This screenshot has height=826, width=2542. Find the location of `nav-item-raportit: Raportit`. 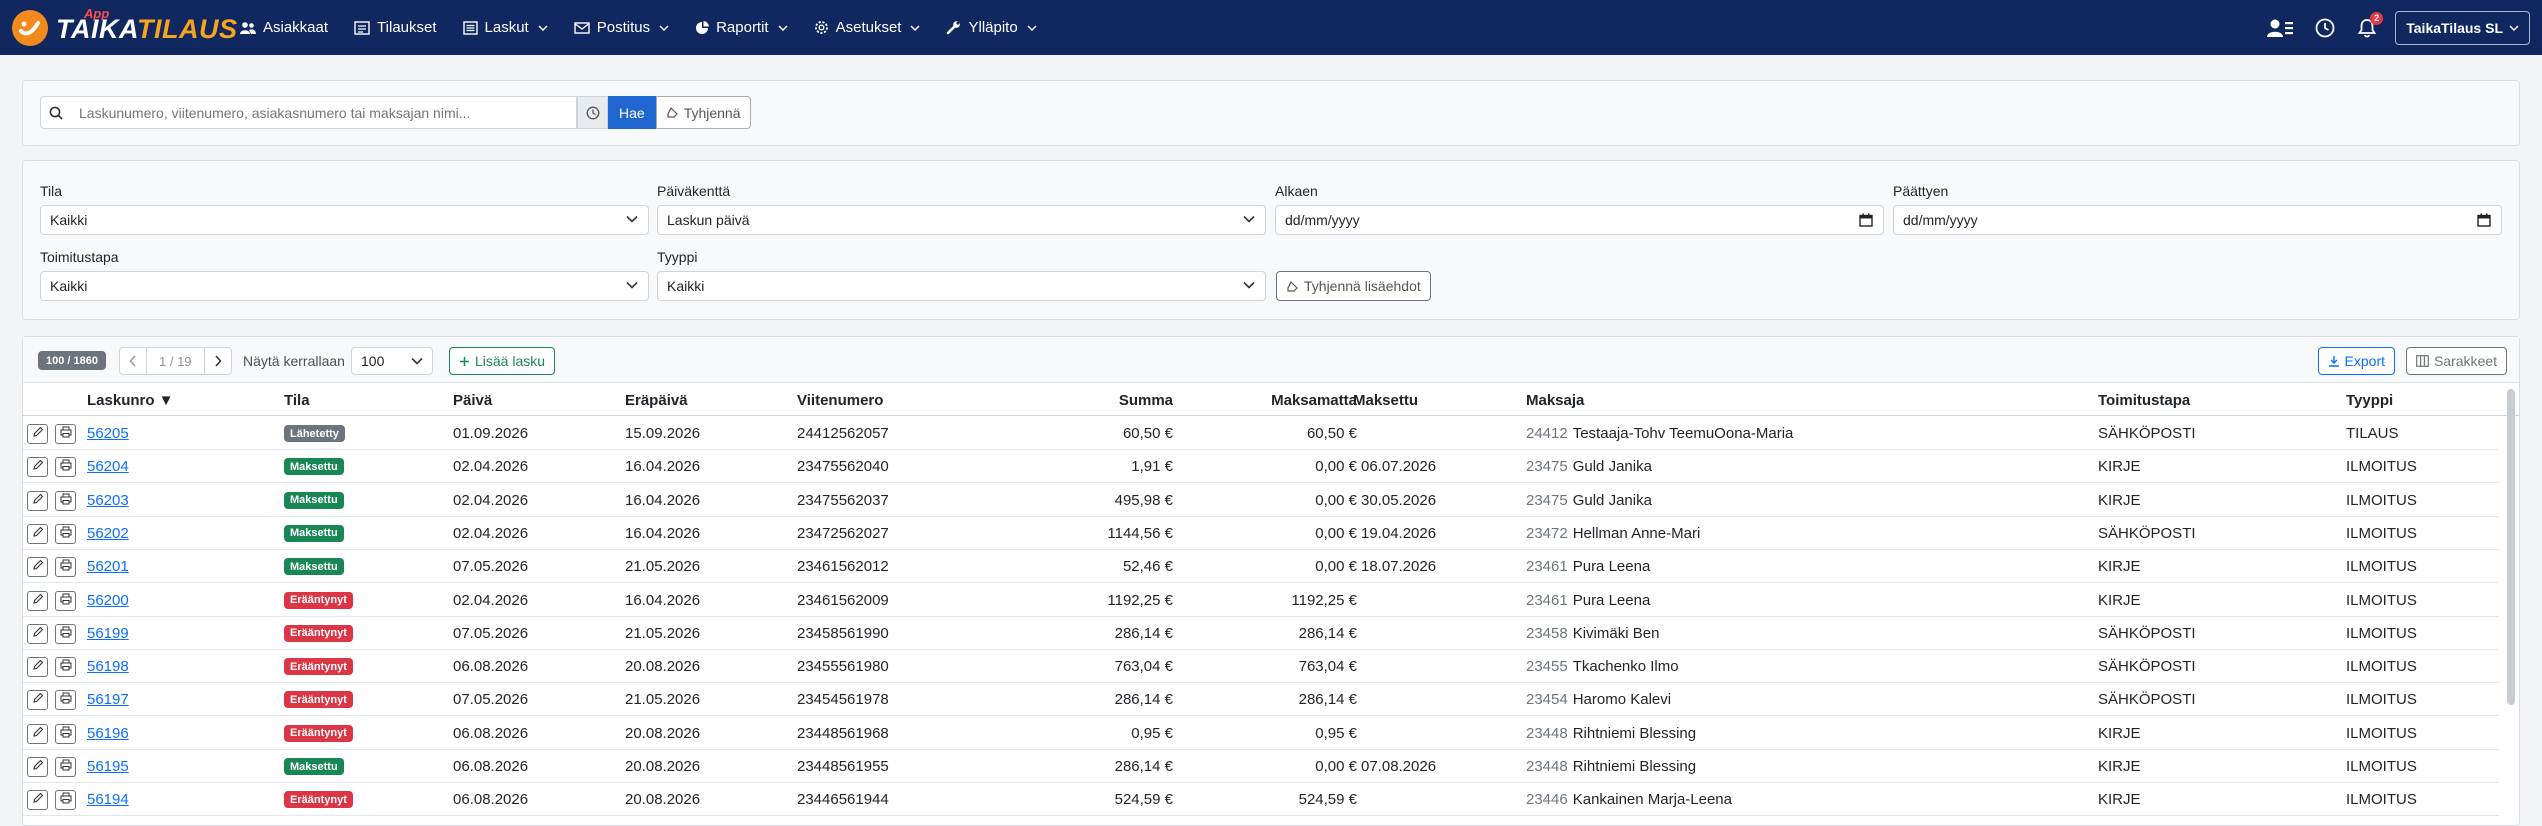

nav-item-raportit: Raportit is located at coordinates (741, 27).